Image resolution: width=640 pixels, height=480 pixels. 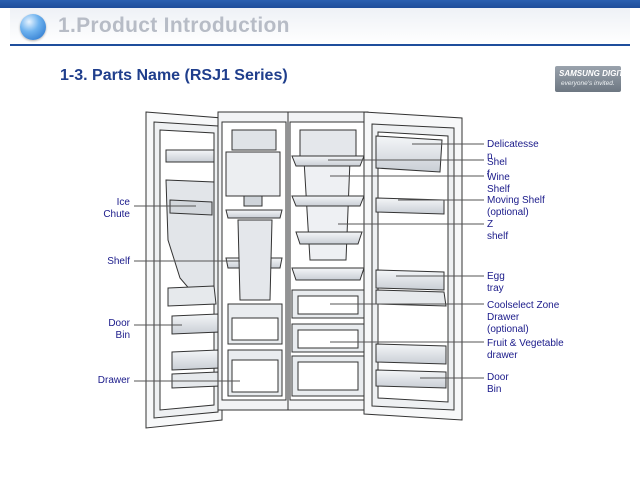 What do you see at coordinates (513, 144) in the screenshot?
I see `label-delicatessen-line1: Delicatesse` at bounding box center [513, 144].